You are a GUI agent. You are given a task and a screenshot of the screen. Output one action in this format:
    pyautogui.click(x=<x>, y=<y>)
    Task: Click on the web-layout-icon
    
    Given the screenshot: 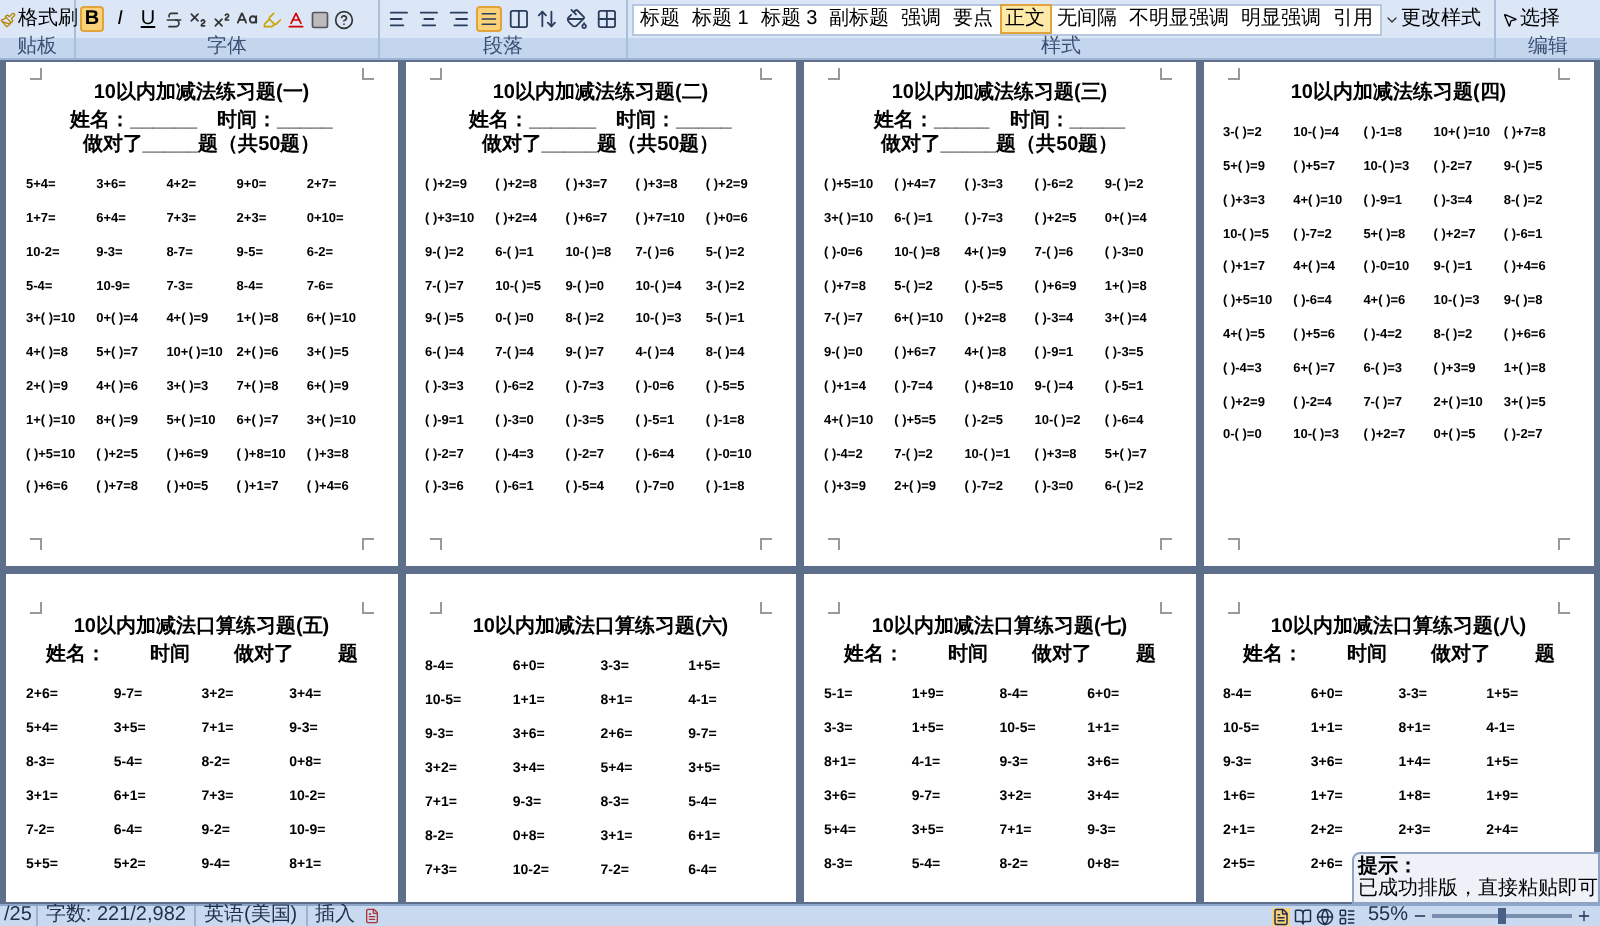 What is the action you would take?
    pyautogui.click(x=1324, y=916)
    